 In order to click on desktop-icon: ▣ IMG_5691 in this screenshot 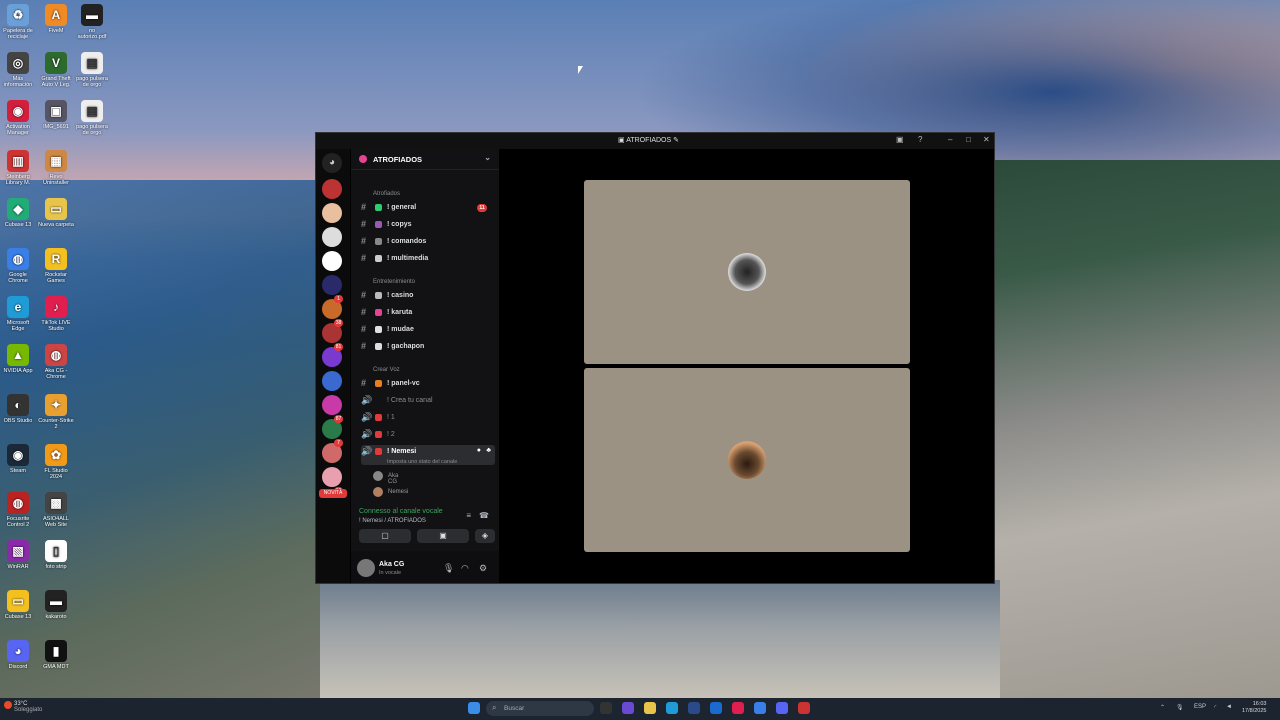, I will do `click(56, 115)`.